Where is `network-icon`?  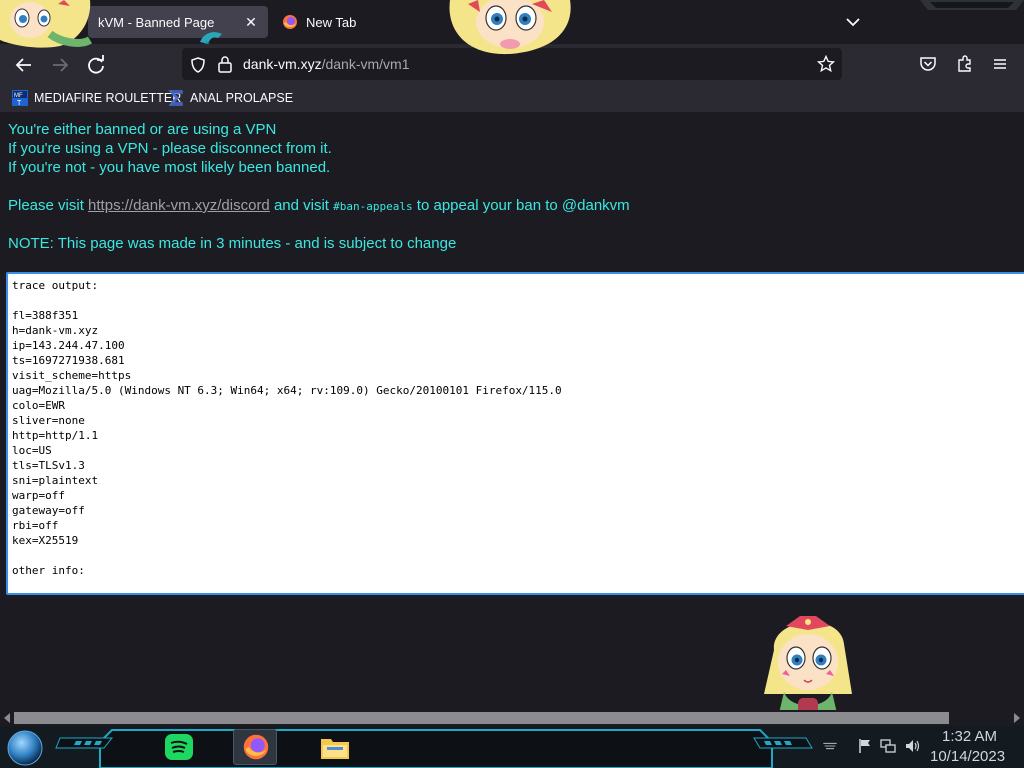
network-icon is located at coordinates (888, 746).